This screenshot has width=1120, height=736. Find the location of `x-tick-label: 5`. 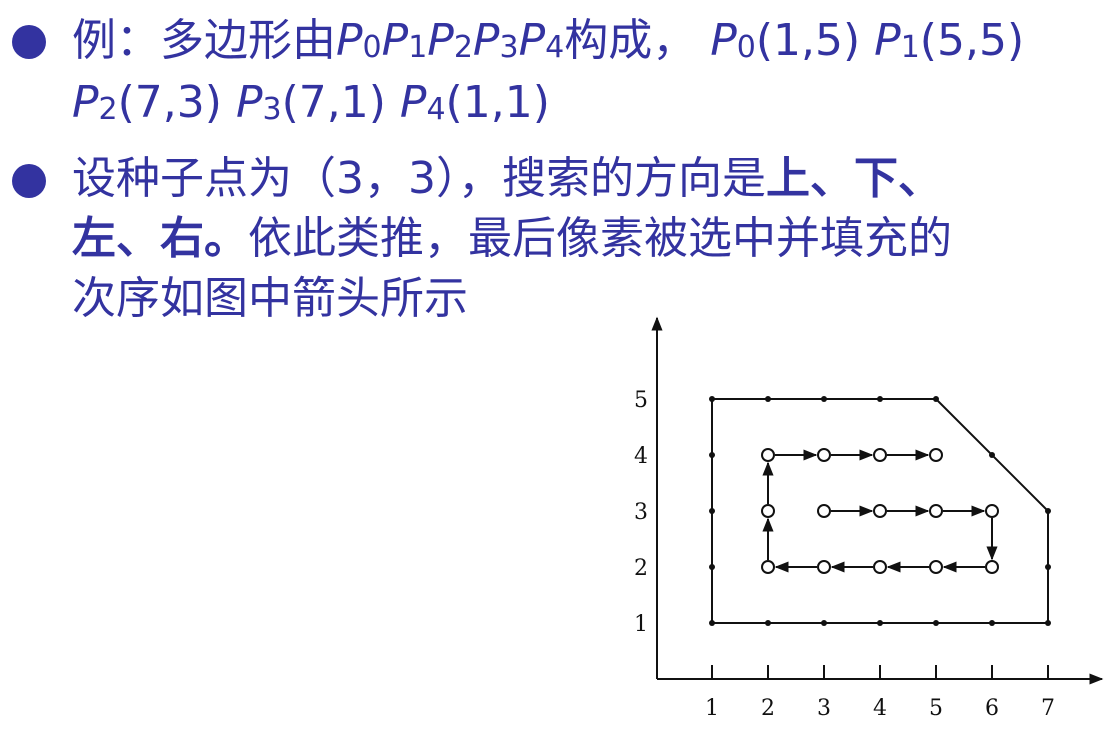

x-tick-label: 5 is located at coordinates (936, 708).